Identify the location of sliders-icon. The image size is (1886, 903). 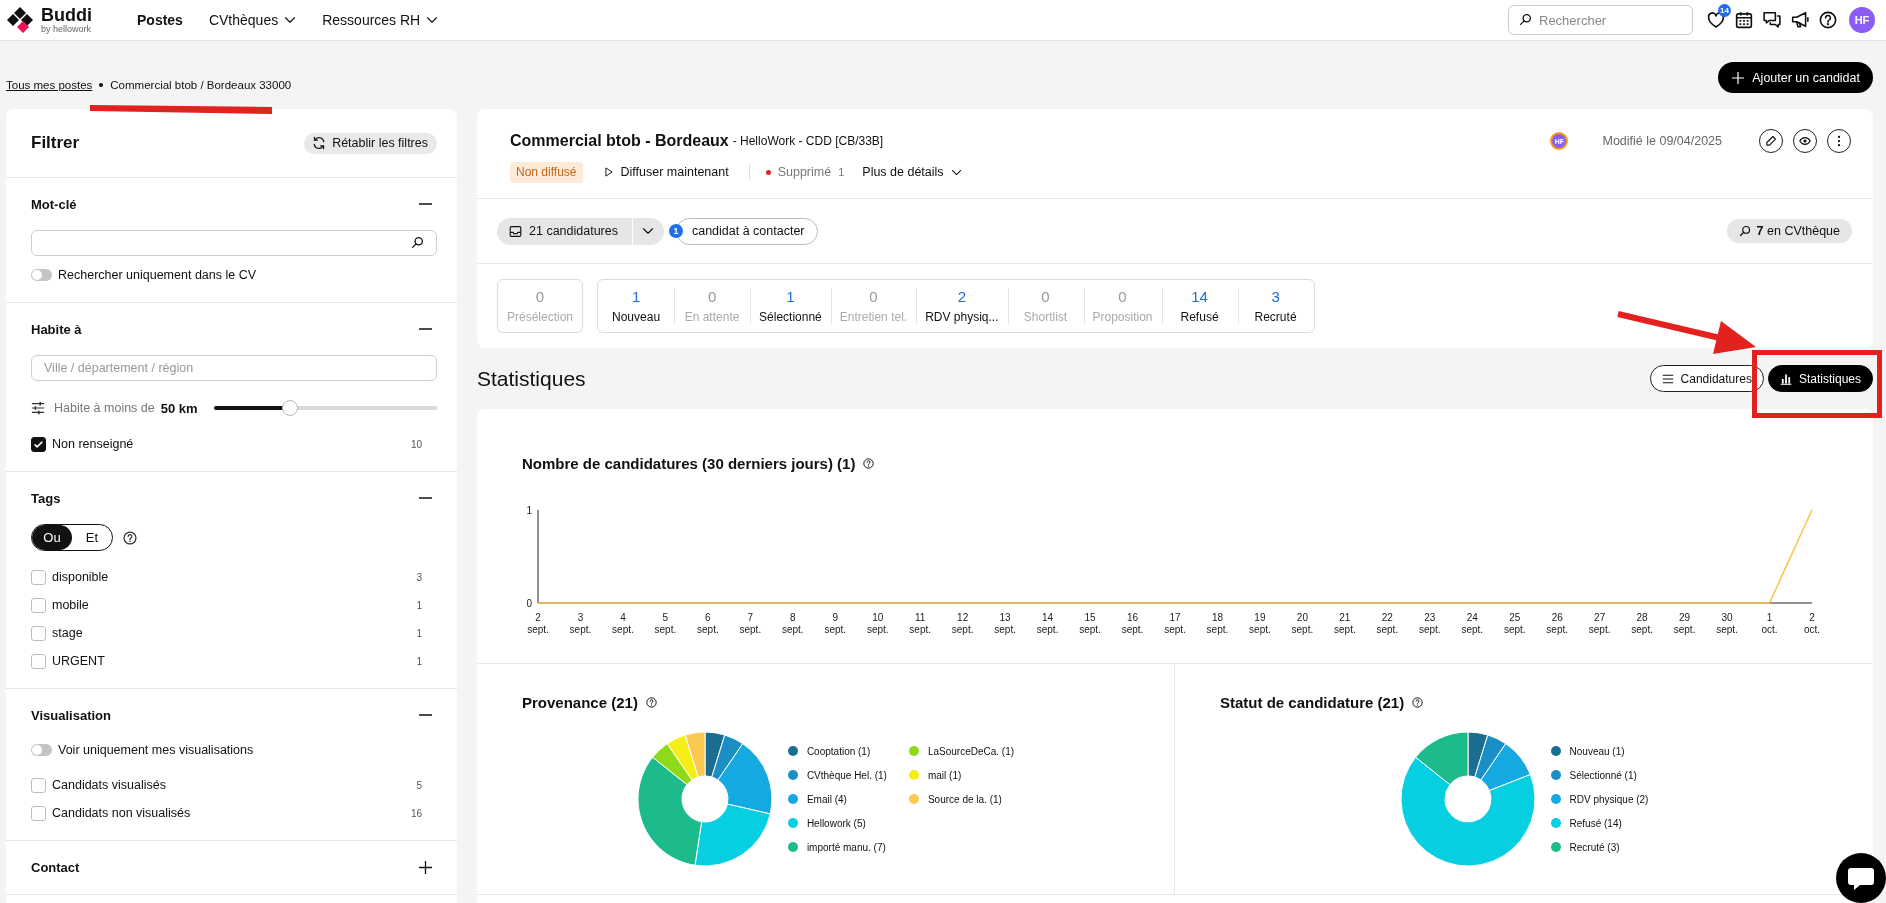
(38, 408).